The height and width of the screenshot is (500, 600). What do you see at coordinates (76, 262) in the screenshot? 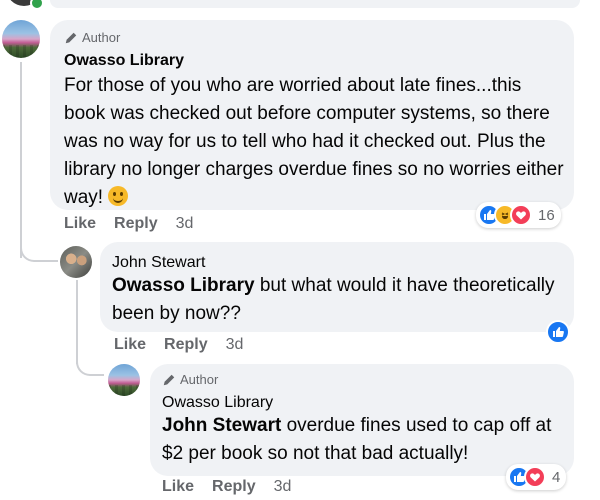
I see `avatar-john-stewart` at bounding box center [76, 262].